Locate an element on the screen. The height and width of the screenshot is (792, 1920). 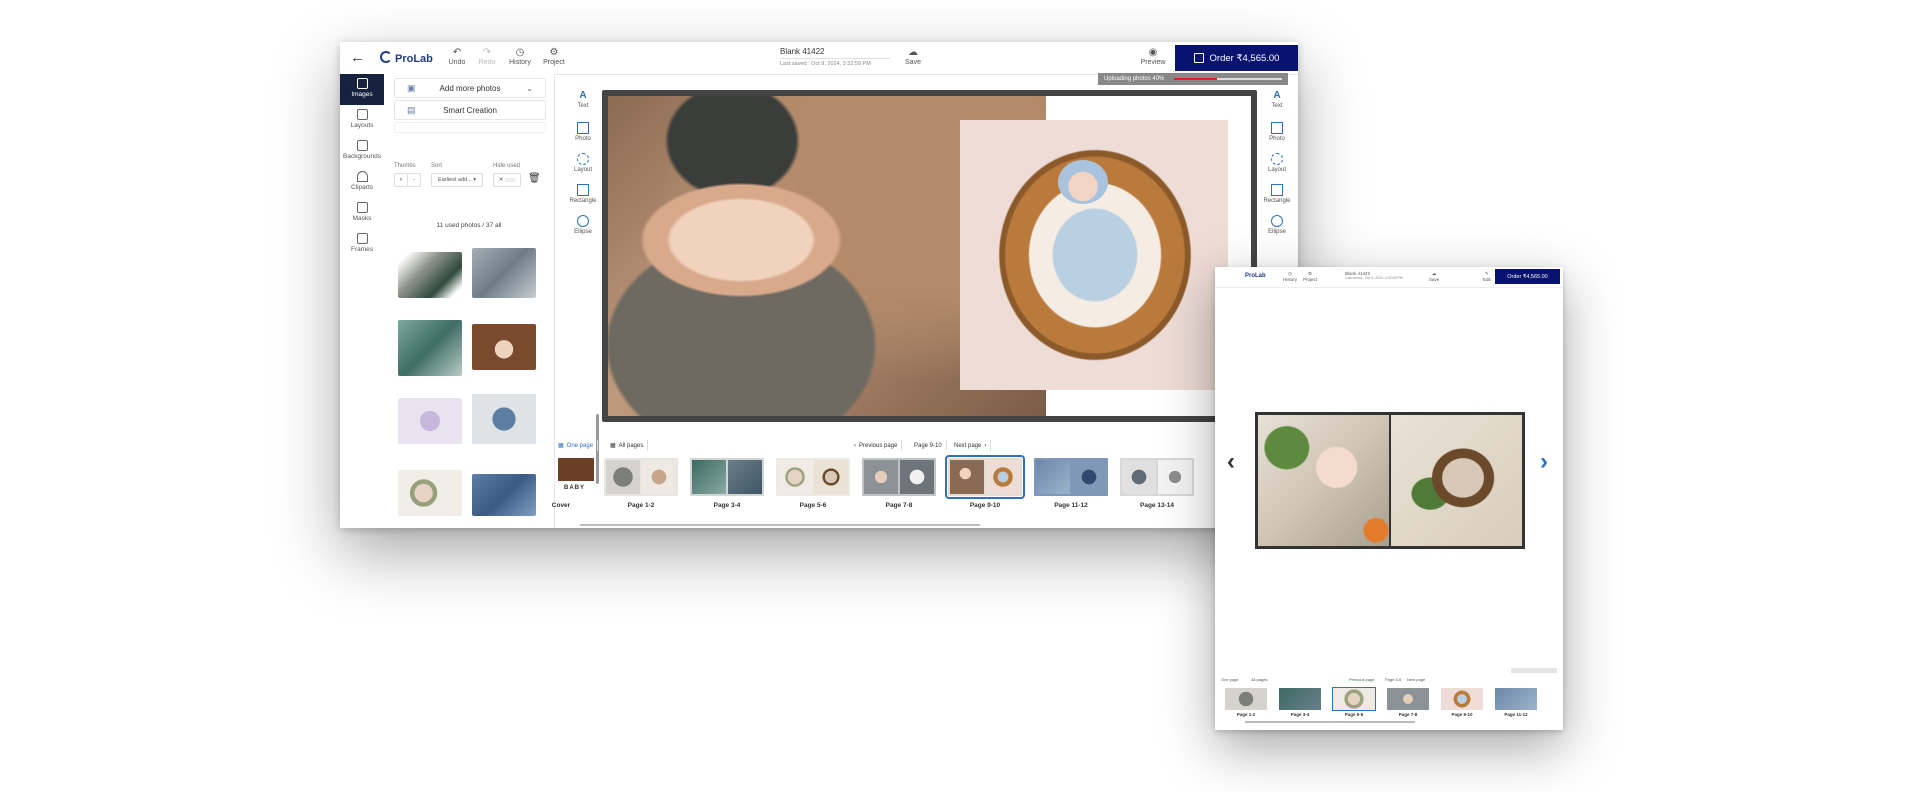
tool-label: Photo is located at coordinates (583, 139).